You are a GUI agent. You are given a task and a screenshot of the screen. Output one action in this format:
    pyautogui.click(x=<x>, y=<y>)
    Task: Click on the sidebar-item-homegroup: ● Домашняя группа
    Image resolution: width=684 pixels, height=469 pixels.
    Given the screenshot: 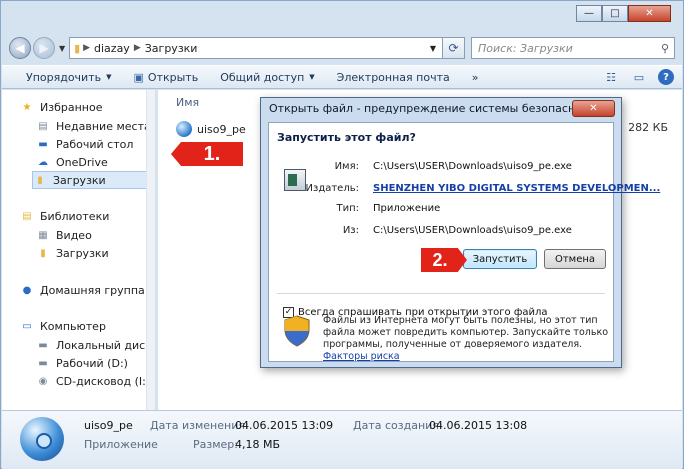 What is the action you would take?
    pyautogui.click(x=82, y=290)
    